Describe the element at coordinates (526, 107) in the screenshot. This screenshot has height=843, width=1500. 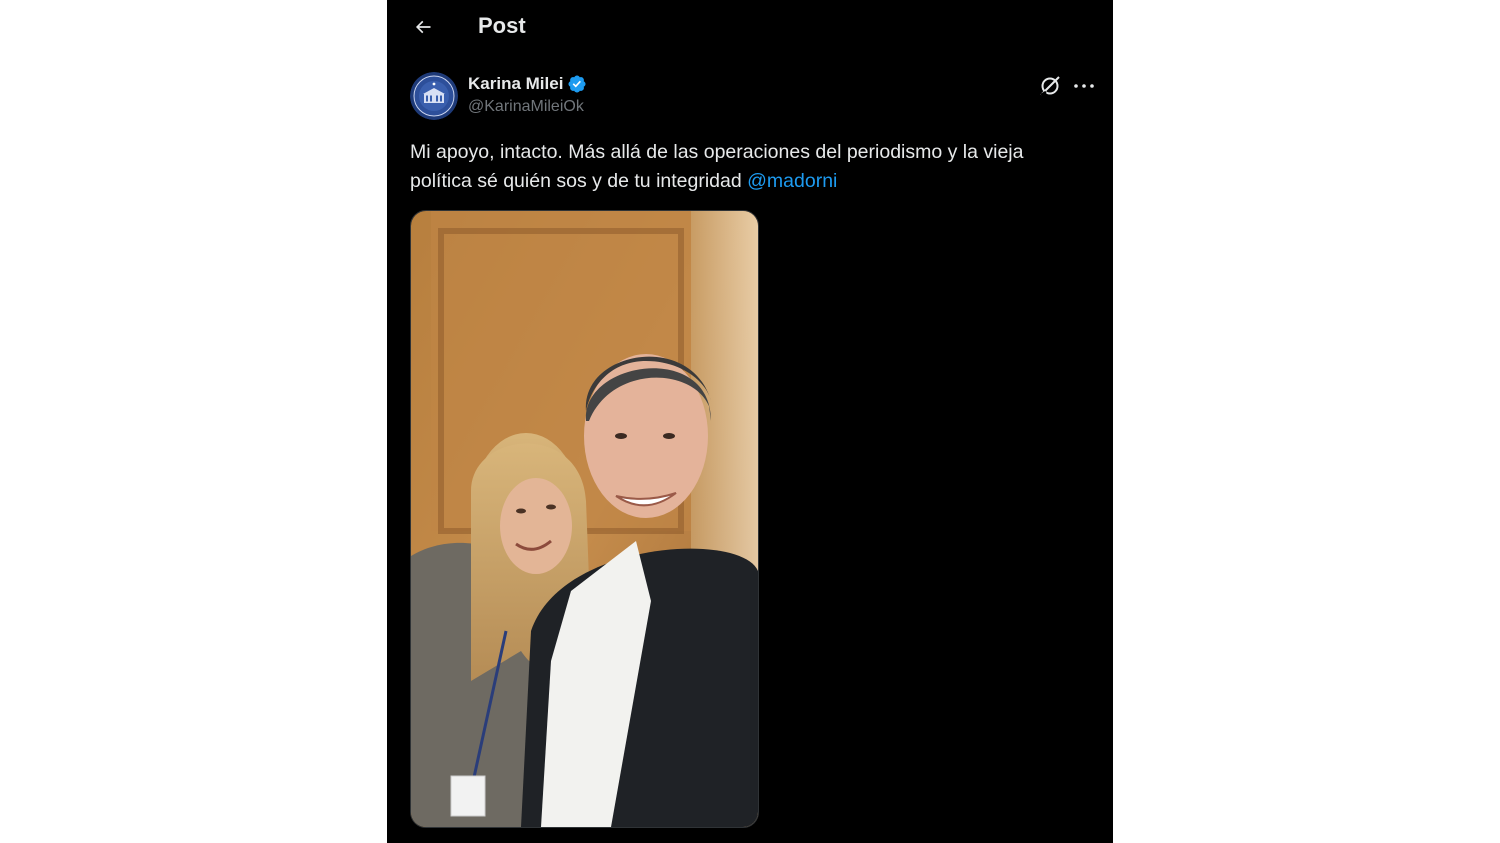
I see `author-handle: @KarinaMileiOk` at that location.